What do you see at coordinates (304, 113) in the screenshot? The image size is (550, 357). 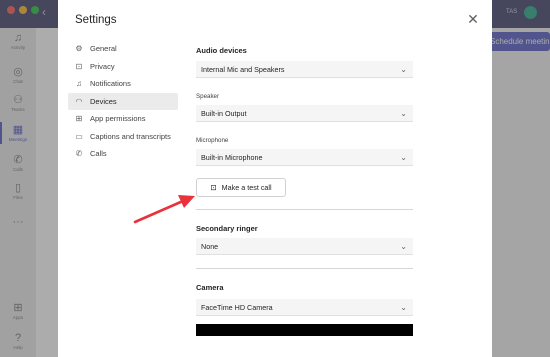 I see `speaker-select: Built-in Output ⌄` at bounding box center [304, 113].